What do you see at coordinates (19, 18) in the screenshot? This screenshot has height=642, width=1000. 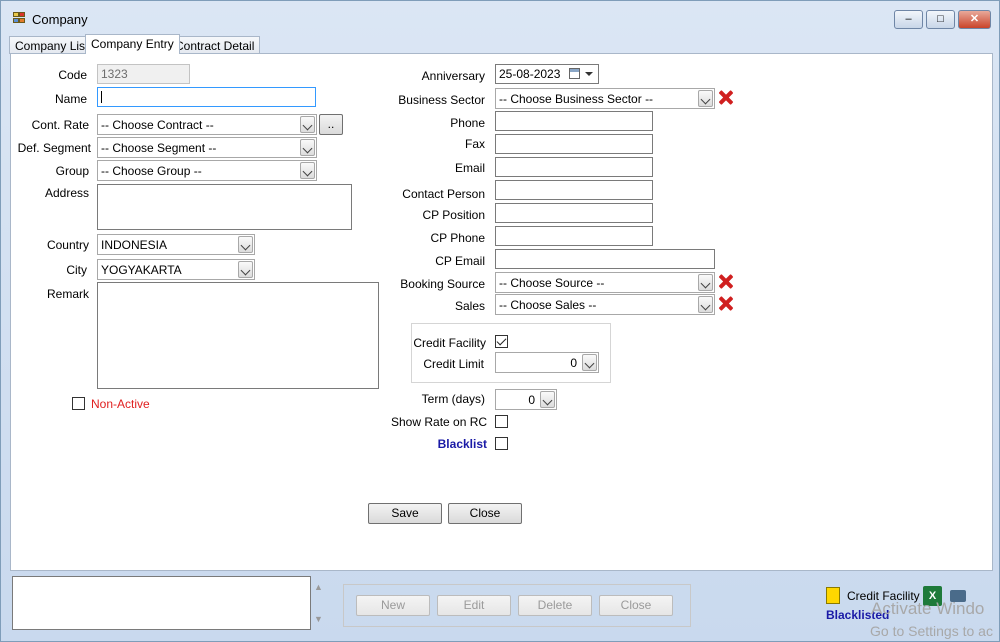 I see `app-grid-icon` at bounding box center [19, 18].